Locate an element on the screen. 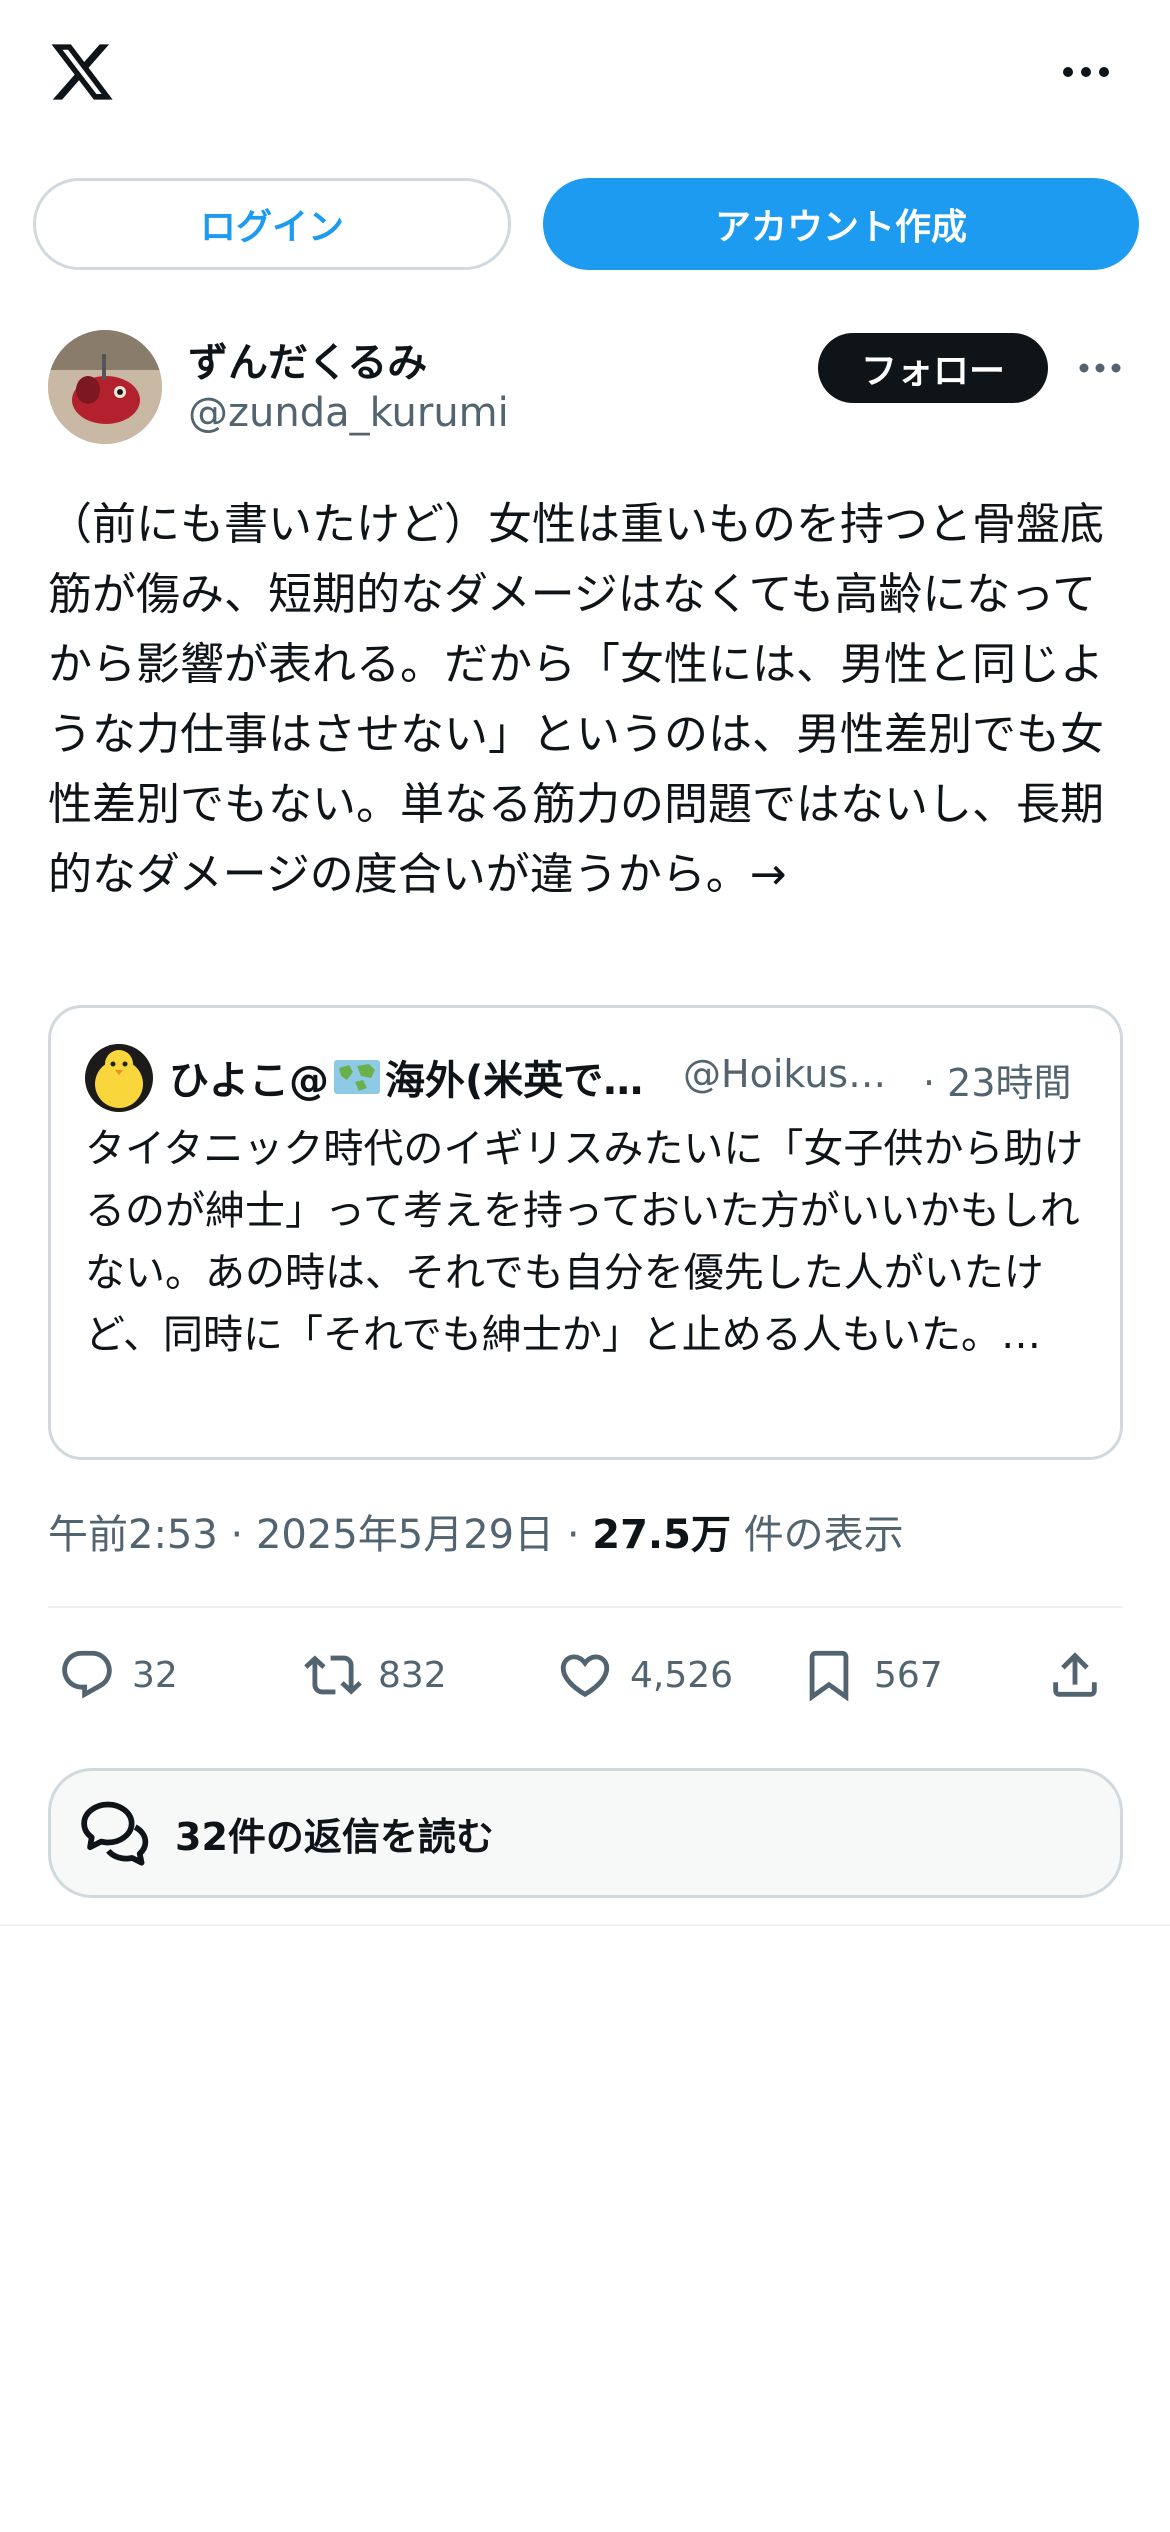 This screenshot has width=1170, height=2532. world-map-icon is located at coordinates (357, 1077).